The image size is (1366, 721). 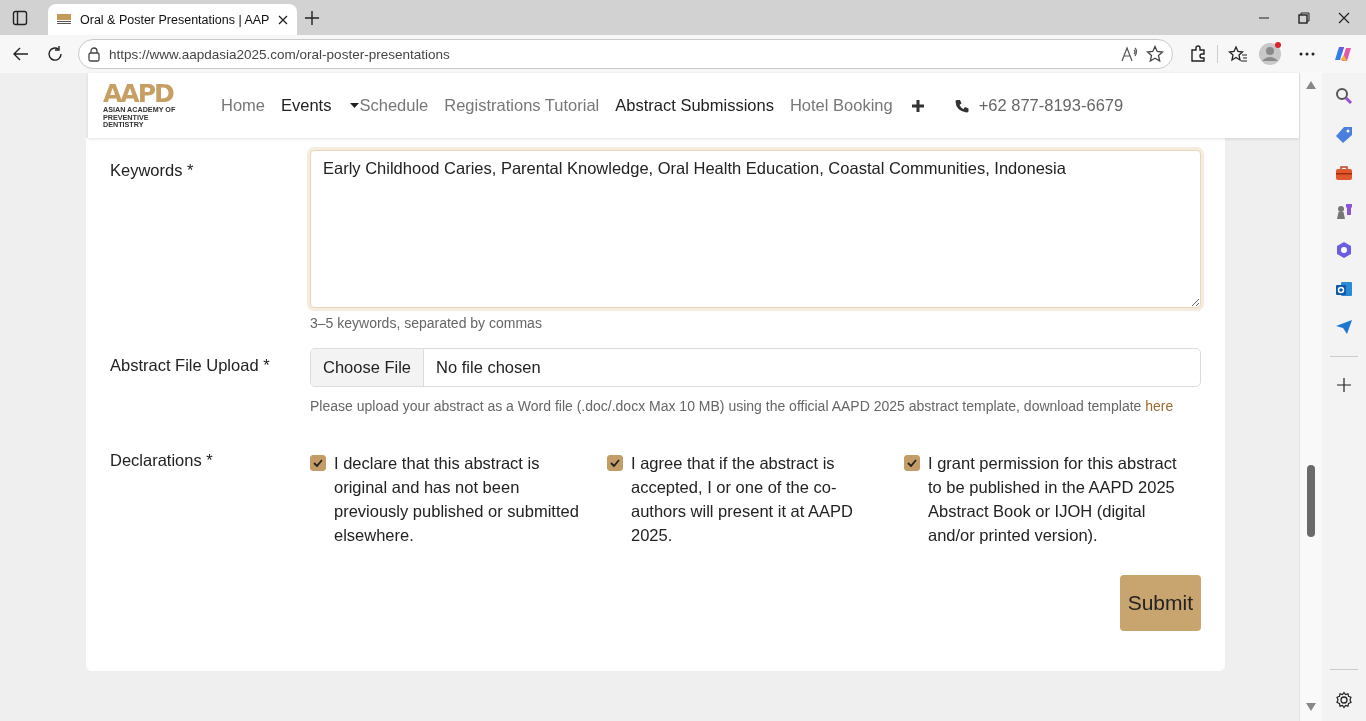 What do you see at coordinates (280, 54) in the screenshot?
I see `url-text: https://www.aapdasia2025.com/oral-poster-presentations` at bounding box center [280, 54].